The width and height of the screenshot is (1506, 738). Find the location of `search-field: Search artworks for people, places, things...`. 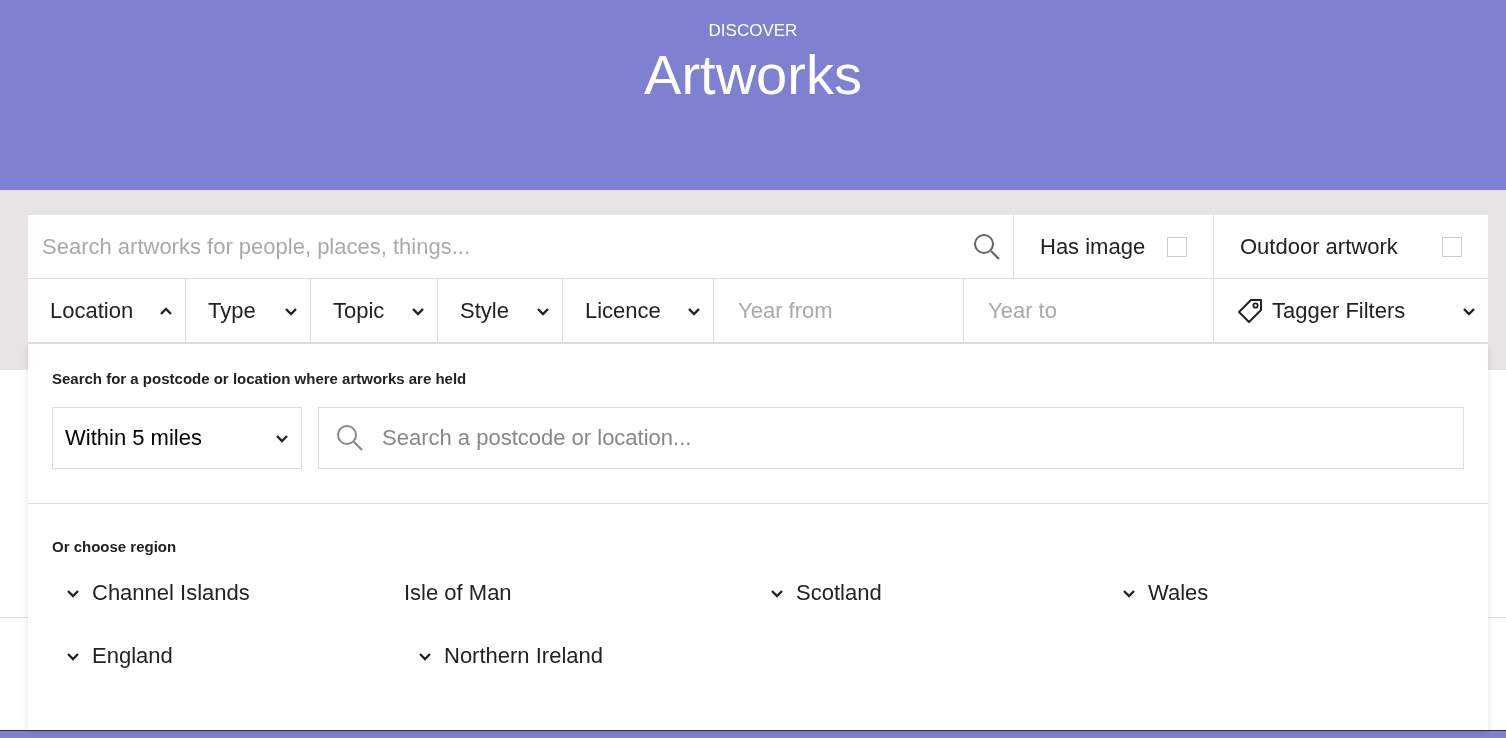

search-field: Search artworks for people, places, things... is located at coordinates (498, 246).